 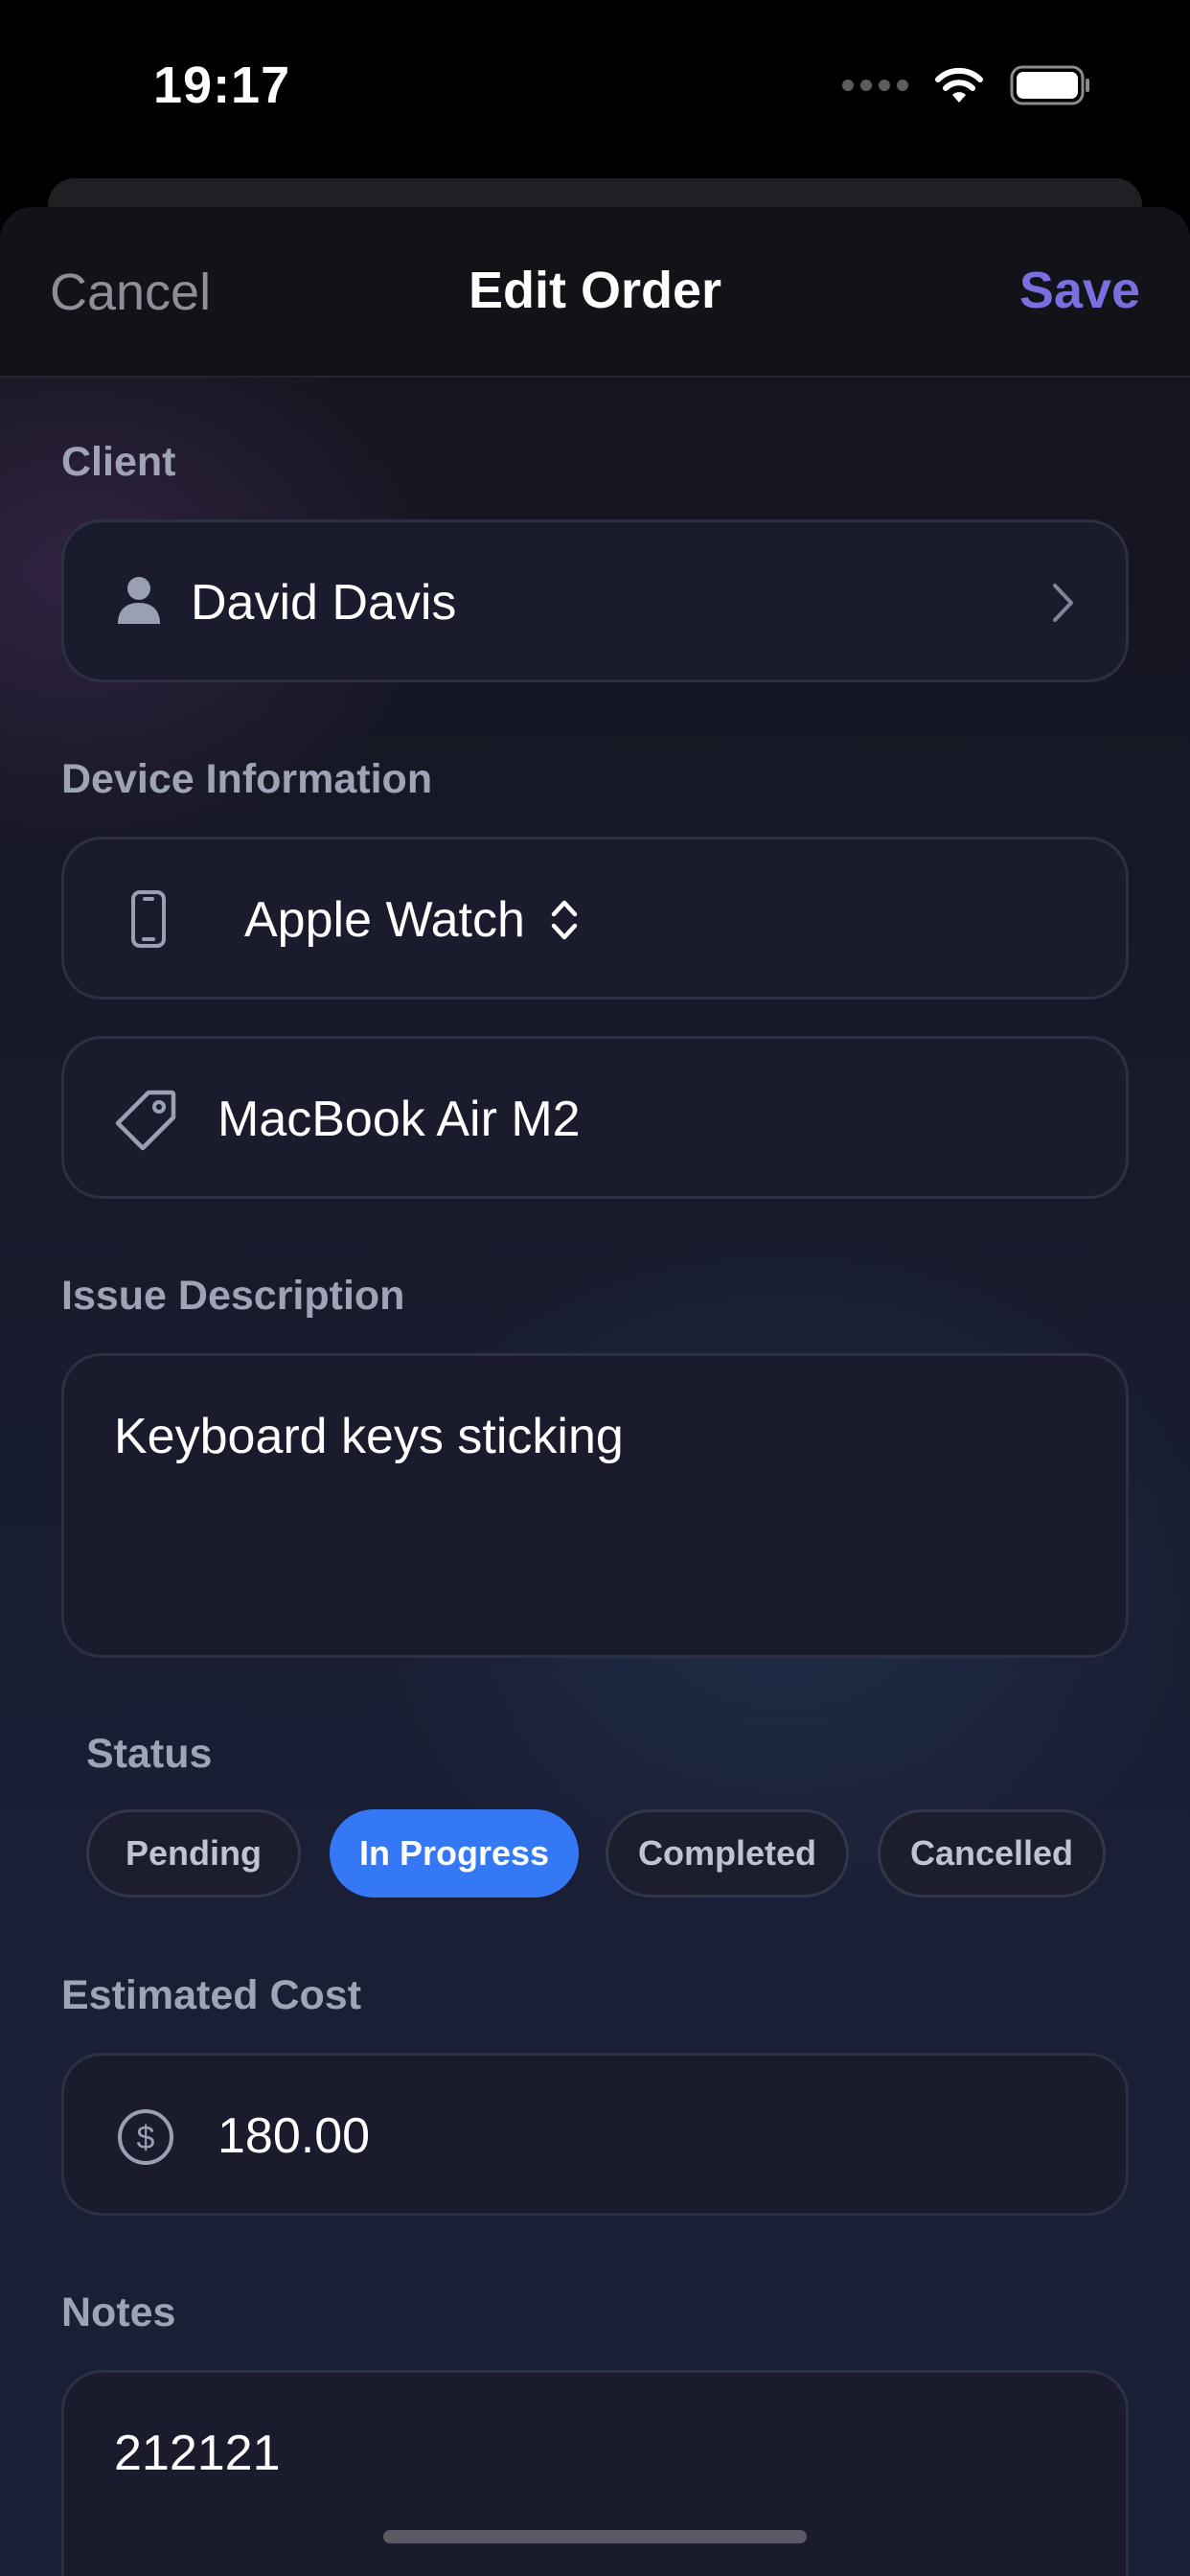 I want to click on status-section-label: Status, so click(x=150, y=1754).